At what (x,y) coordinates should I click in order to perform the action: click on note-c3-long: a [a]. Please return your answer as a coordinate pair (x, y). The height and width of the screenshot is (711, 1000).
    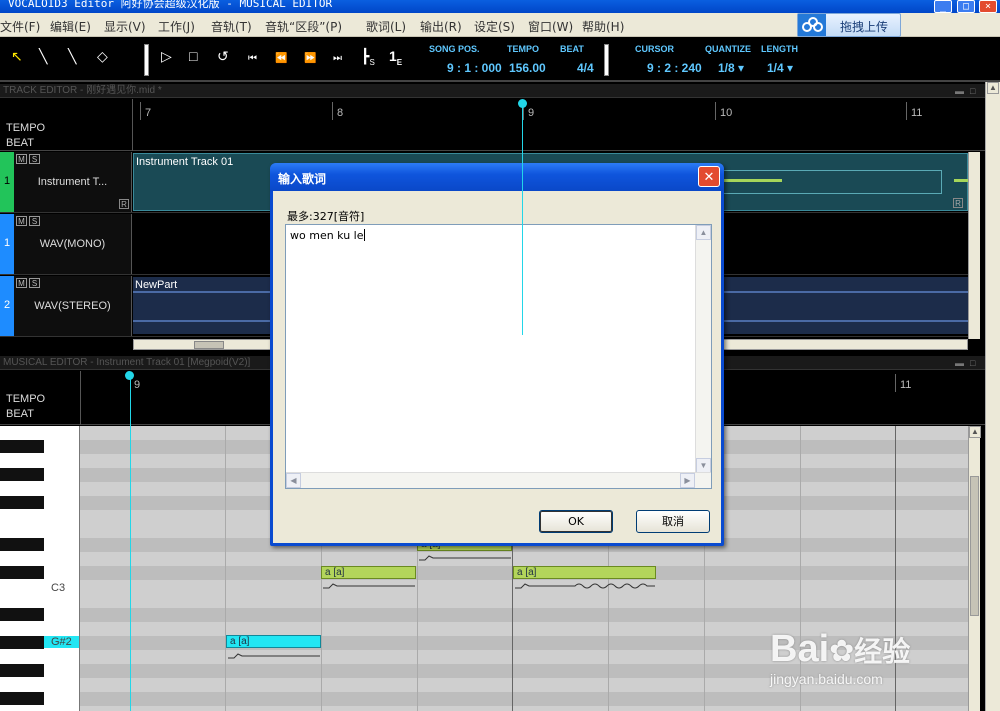
    Looking at the image, I should click on (584, 572).